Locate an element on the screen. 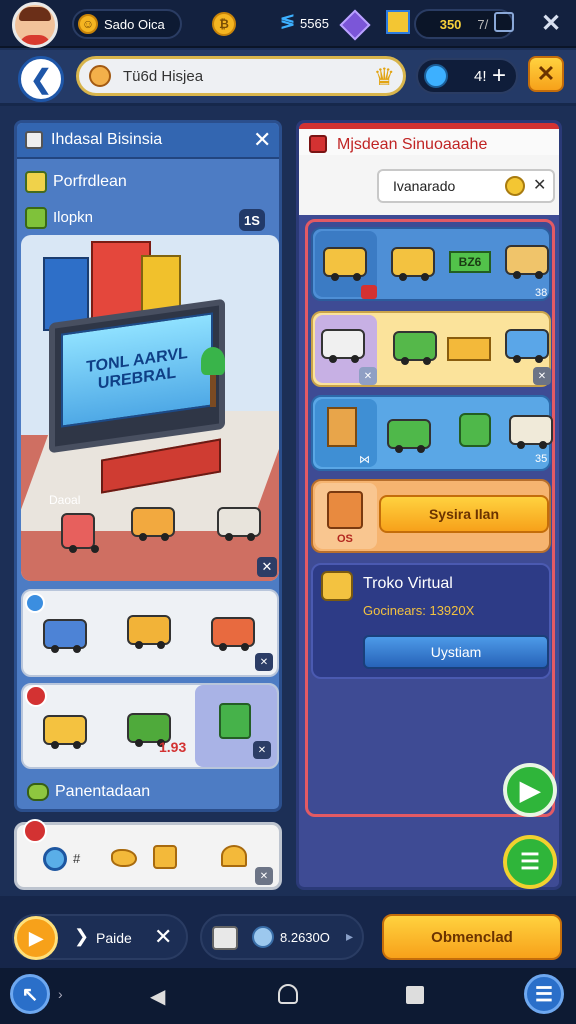  clear-icon: ✕ is located at coordinates (539, 185).